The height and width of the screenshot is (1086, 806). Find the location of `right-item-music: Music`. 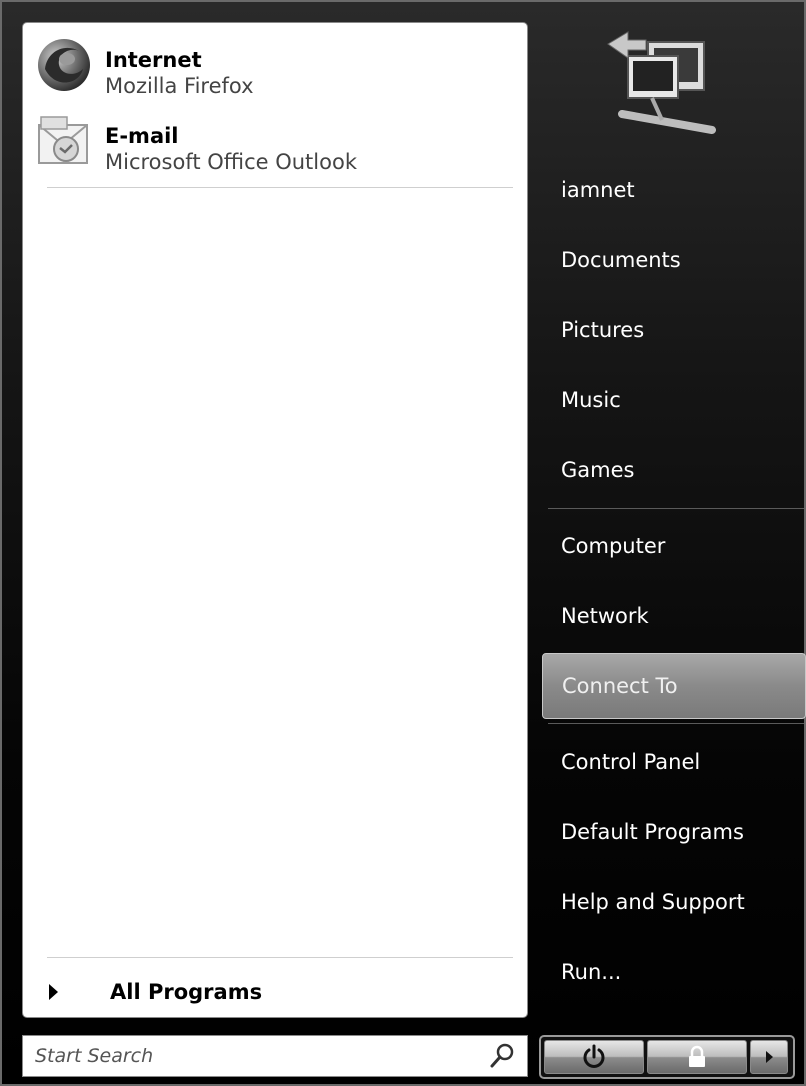

right-item-music: Music is located at coordinates (673, 400).